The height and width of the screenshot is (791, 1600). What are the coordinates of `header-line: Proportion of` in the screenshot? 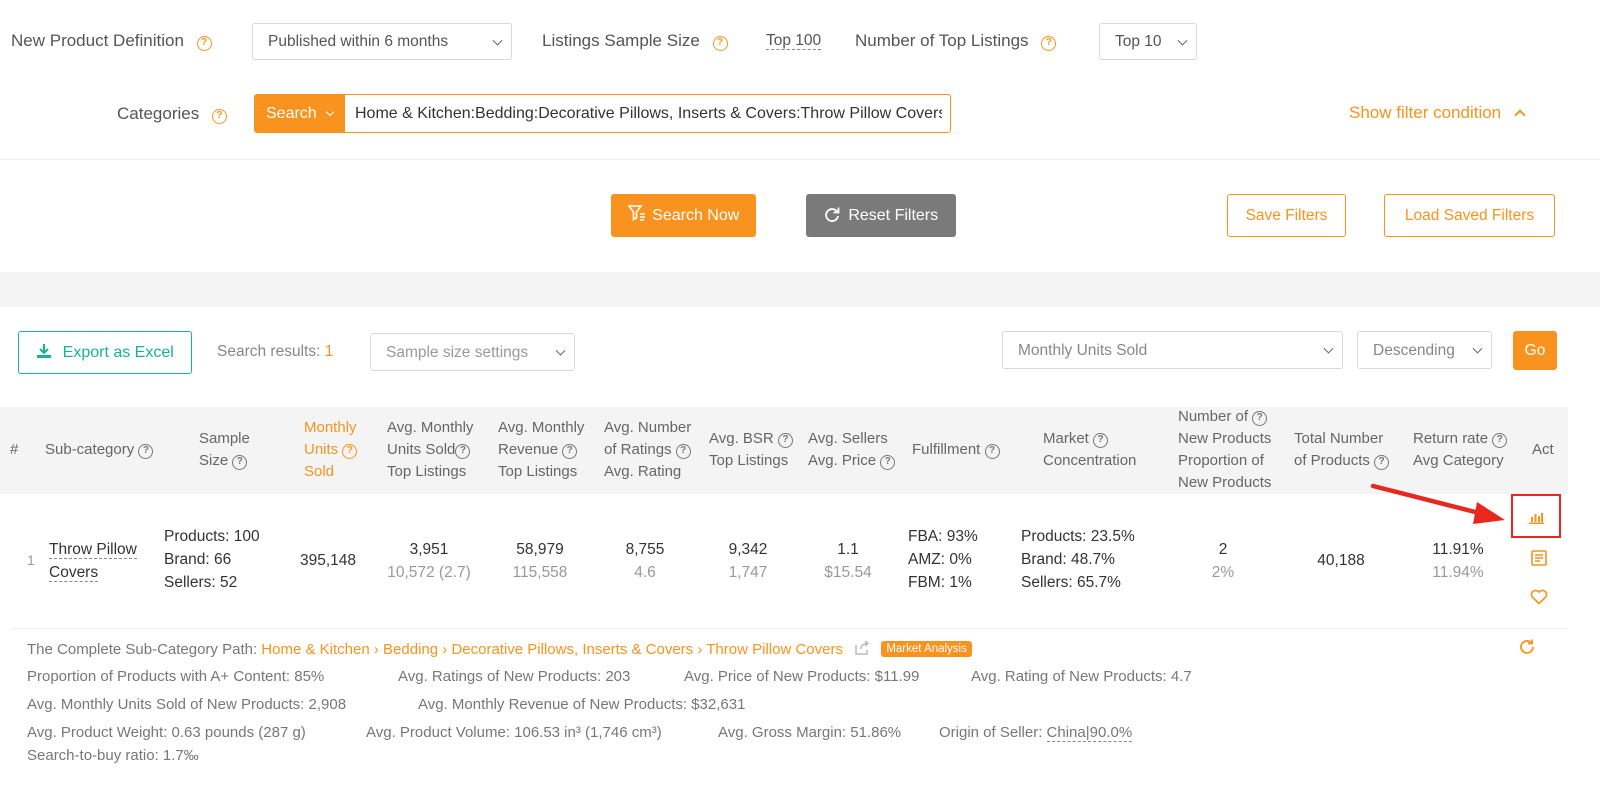 It's located at (1221, 460).